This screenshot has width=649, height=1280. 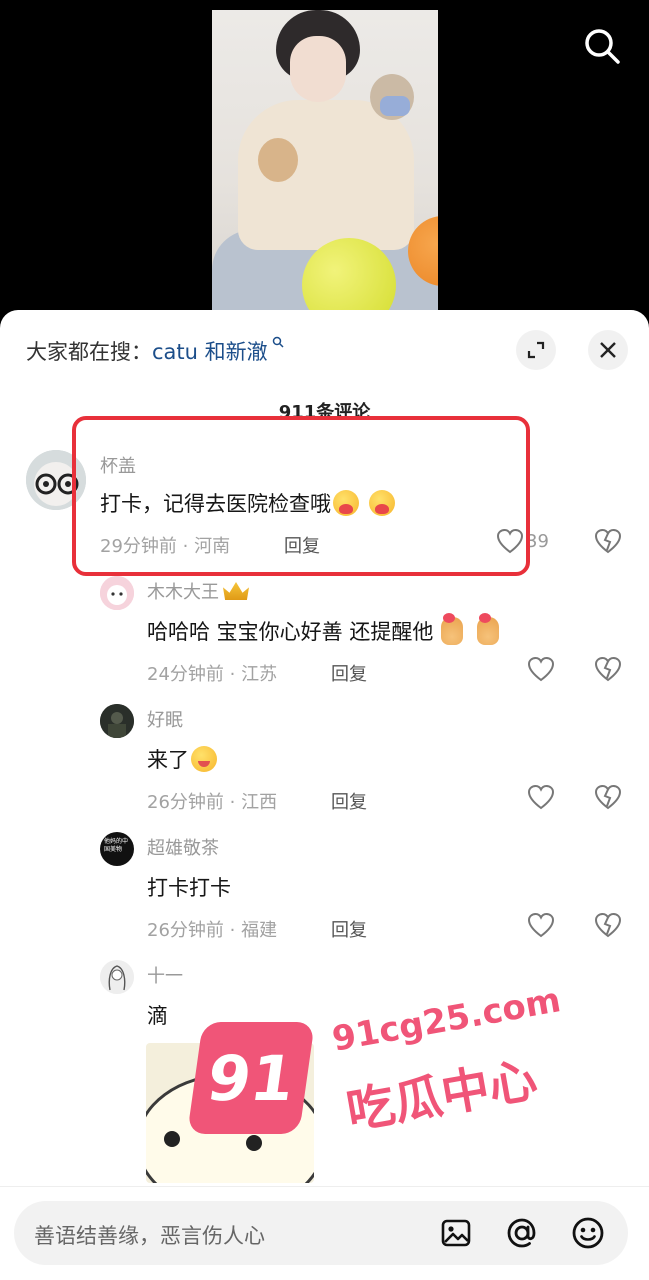 I want to click on like-button: 39, so click(x=522, y=541).